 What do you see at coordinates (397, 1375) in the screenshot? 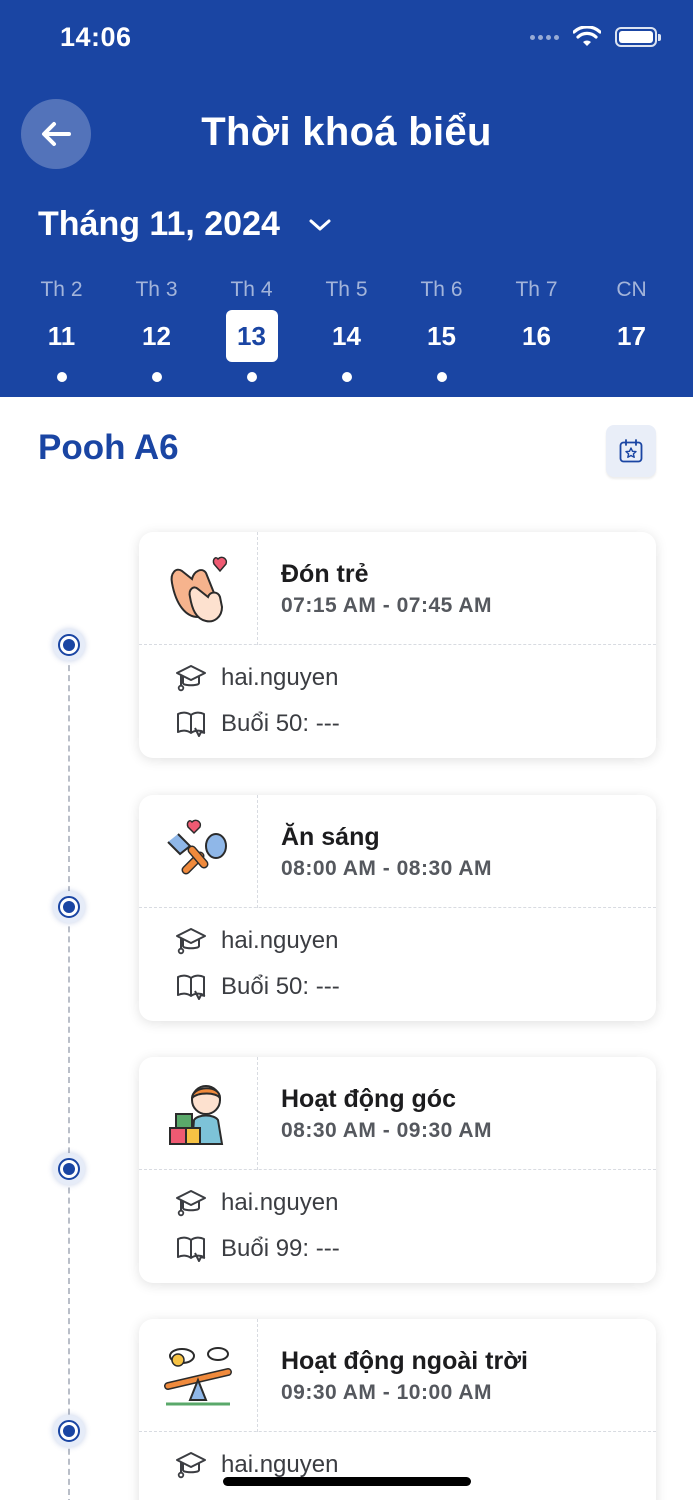
I see `card-header: Hoạt động ngoài trời 09:30 AM - 10:00 AM` at bounding box center [397, 1375].